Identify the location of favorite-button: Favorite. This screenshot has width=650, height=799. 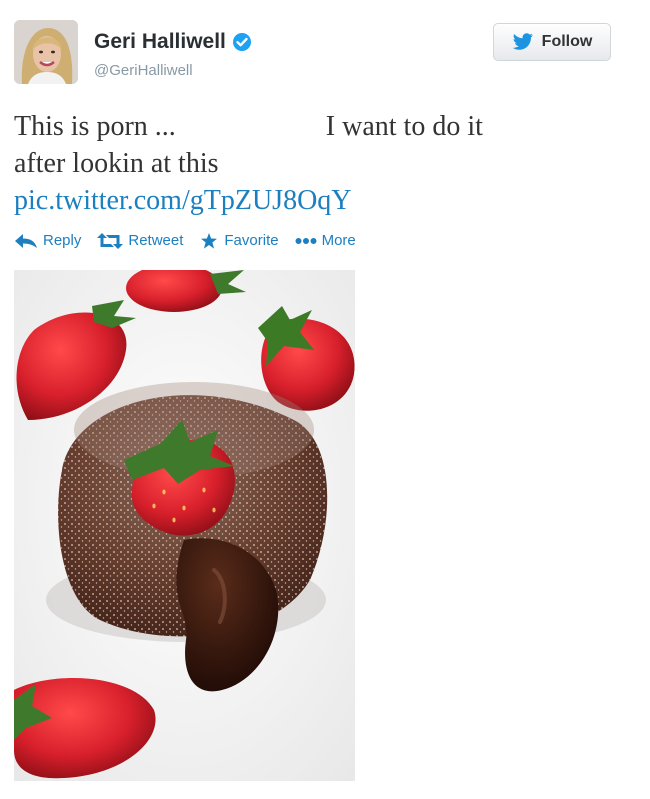
(239, 240).